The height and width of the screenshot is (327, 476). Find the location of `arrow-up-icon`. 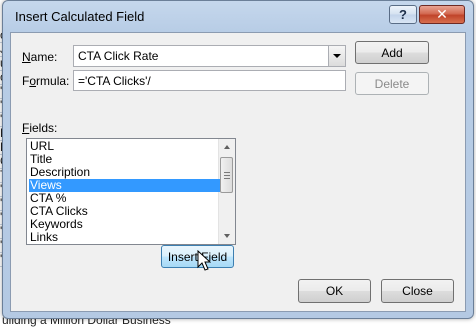

arrow-up-icon is located at coordinates (227, 147).